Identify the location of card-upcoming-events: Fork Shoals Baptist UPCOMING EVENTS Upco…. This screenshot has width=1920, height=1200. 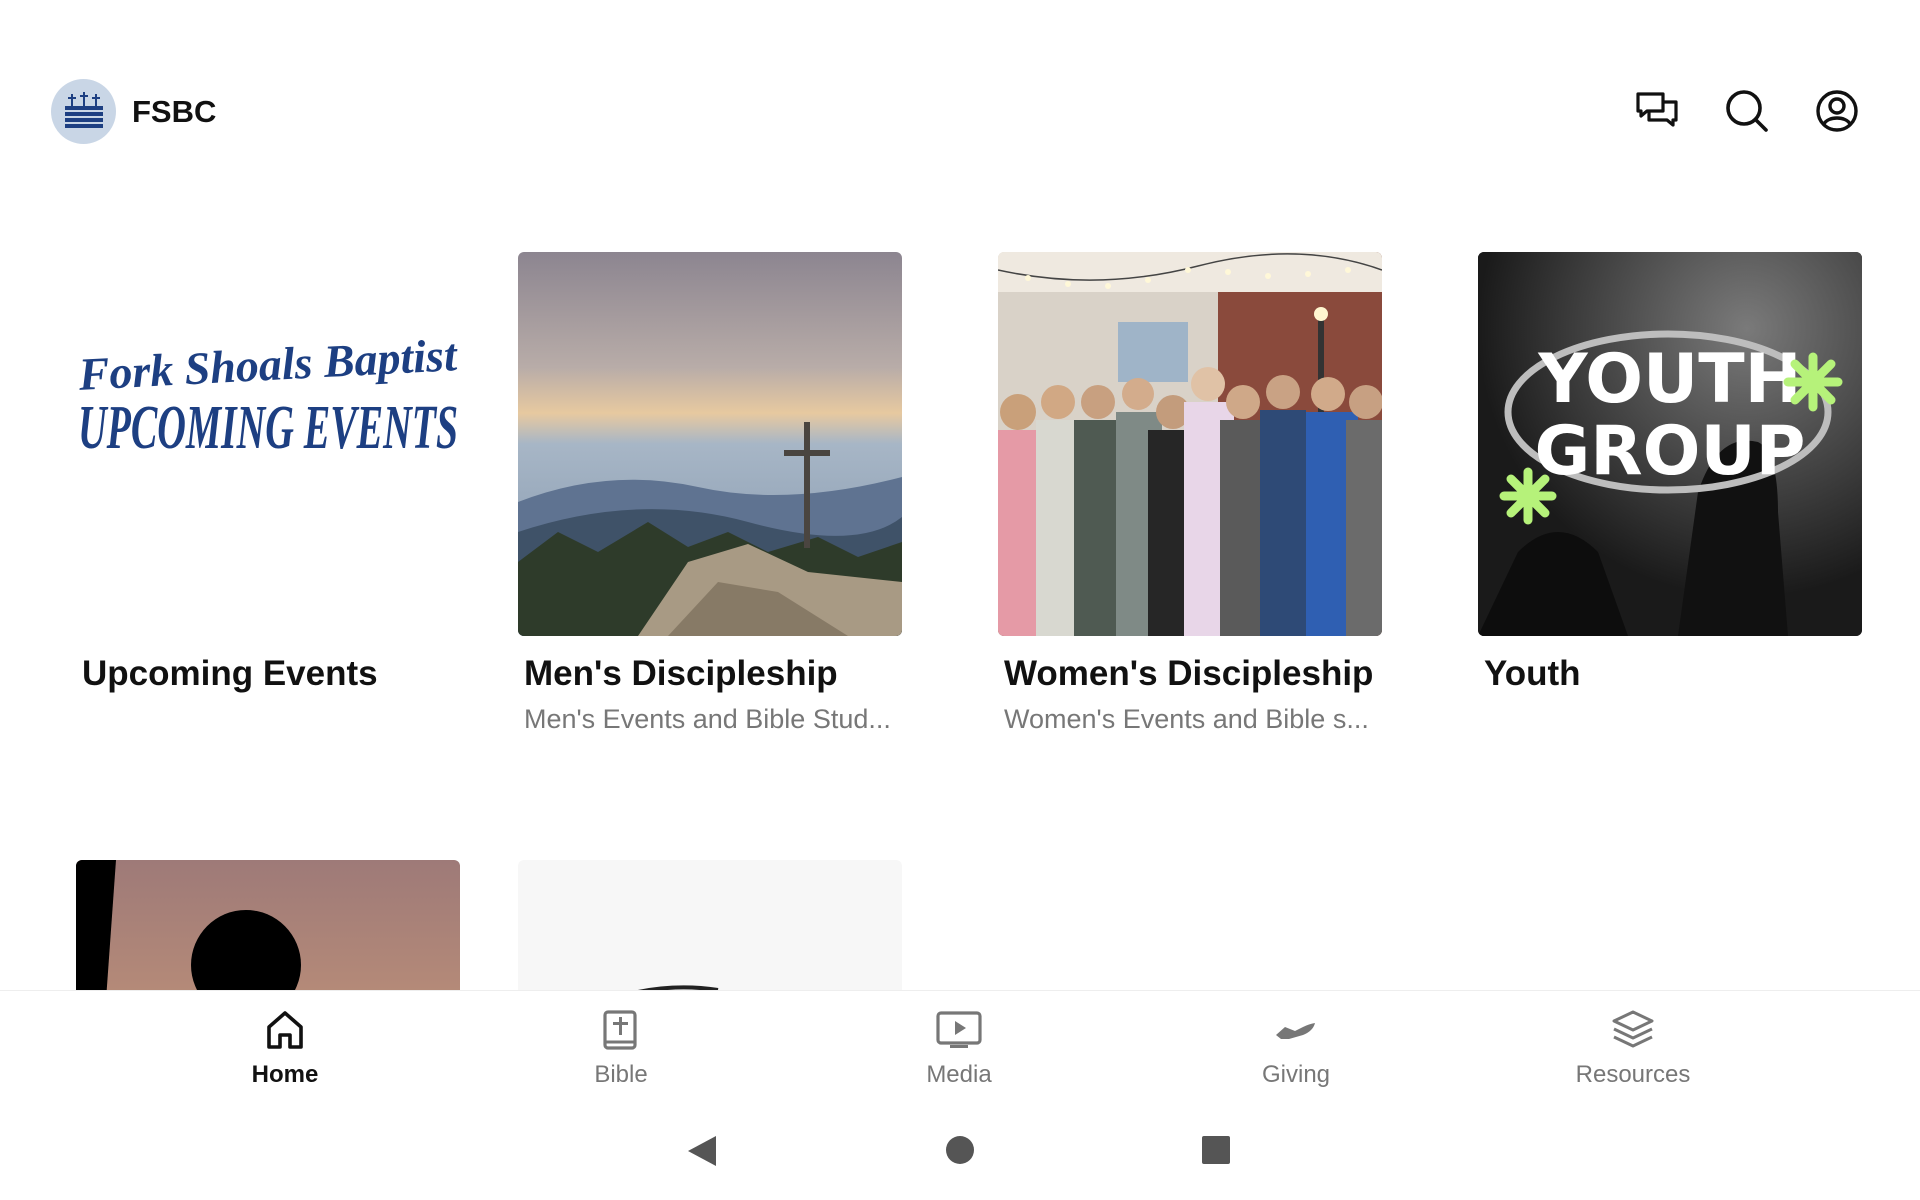
(268, 472).